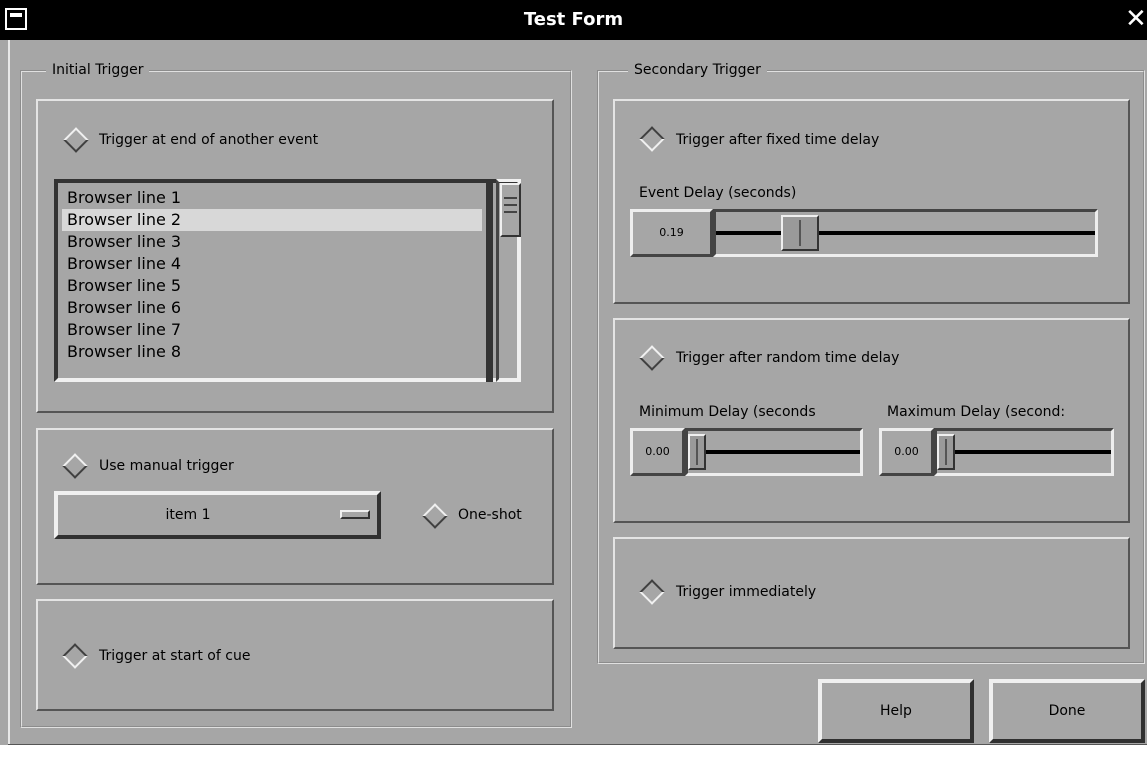  Describe the element at coordinates (355, 514) in the screenshot. I see `dropdown-indicator-icon` at that location.